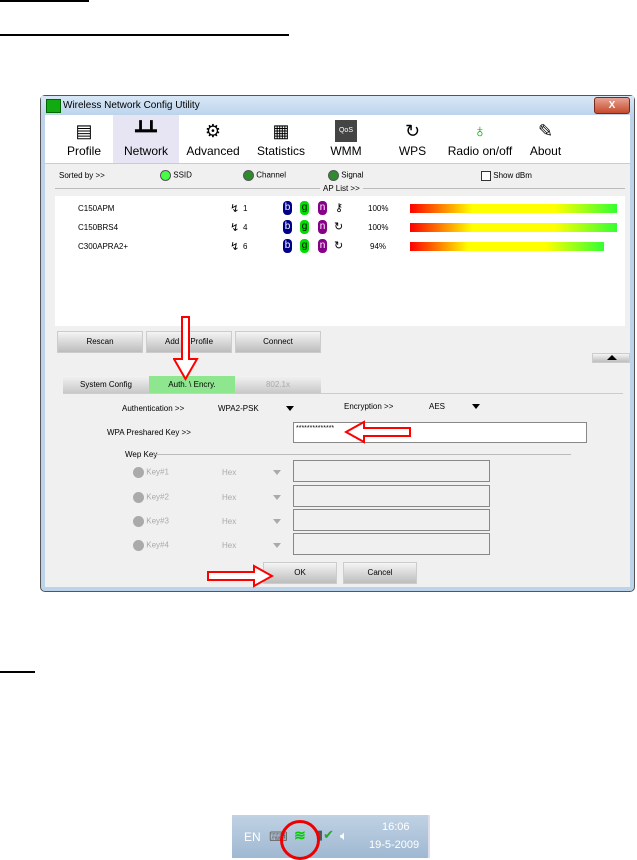 The height and width of the screenshot is (860, 637). Describe the element at coordinates (157, 545) in the screenshot. I see `key-label: Key#4` at that location.